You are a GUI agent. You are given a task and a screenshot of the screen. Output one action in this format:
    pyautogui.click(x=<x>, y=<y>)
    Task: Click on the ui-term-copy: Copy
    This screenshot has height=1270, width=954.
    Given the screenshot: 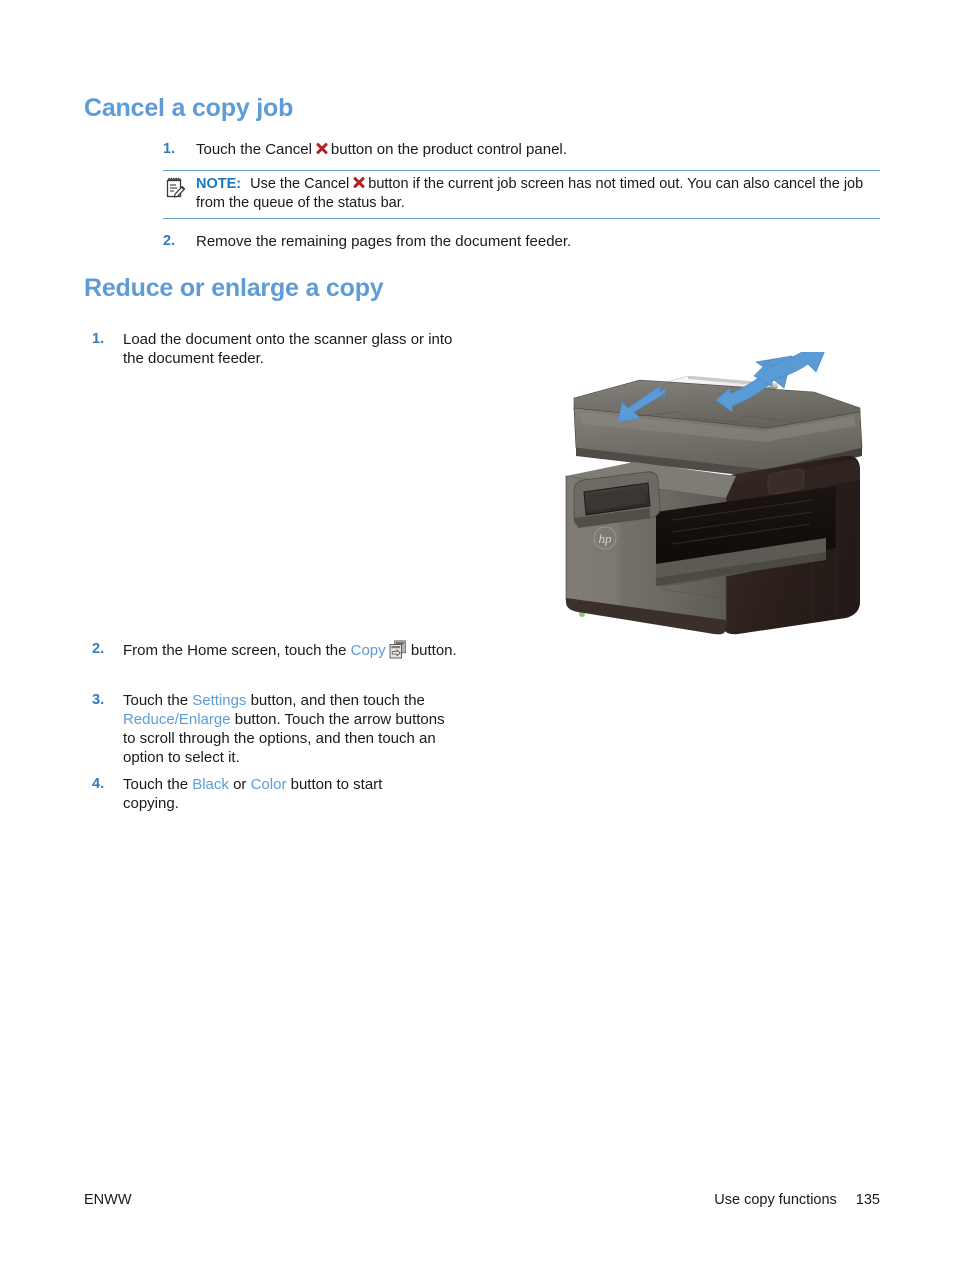 What is the action you would take?
    pyautogui.click(x=368, y=650)
    